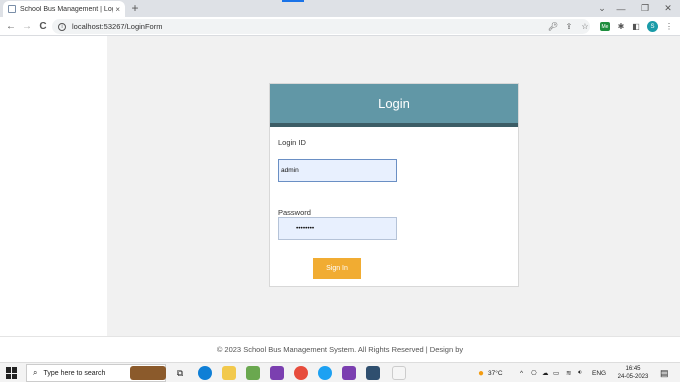 This screenshot has height=383, width=680. I want to click on tray-chevron-icon: ^, so click(521, 373).